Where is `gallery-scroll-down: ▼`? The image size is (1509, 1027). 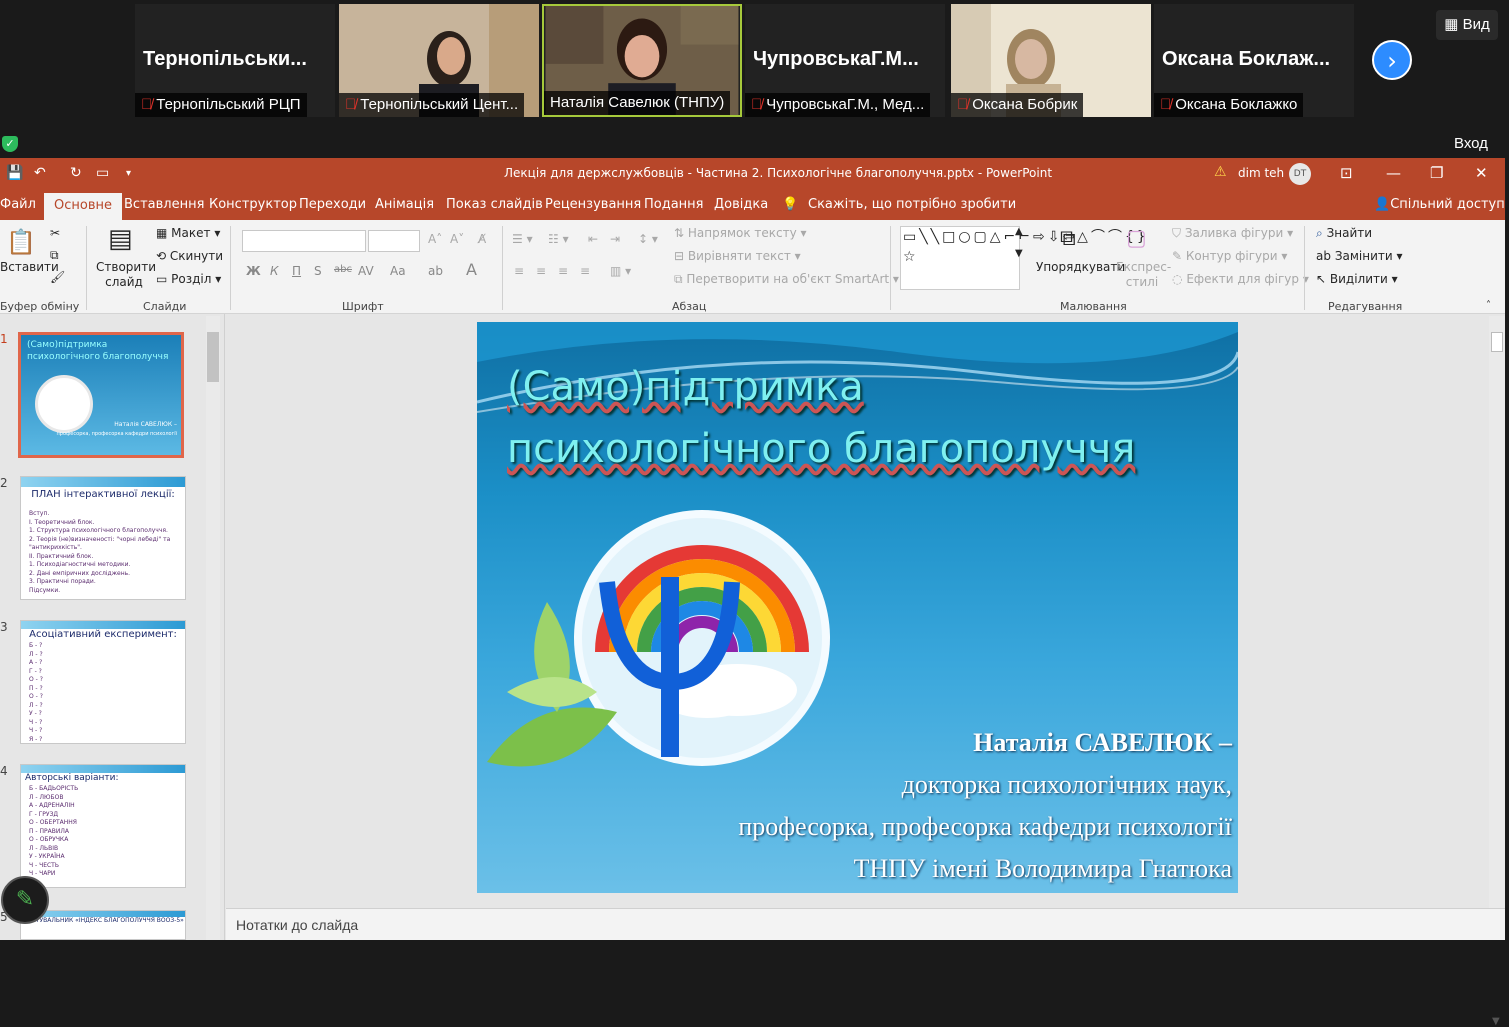
gallery-scroll-down: ▼ is located at coordinates (1019, 253).